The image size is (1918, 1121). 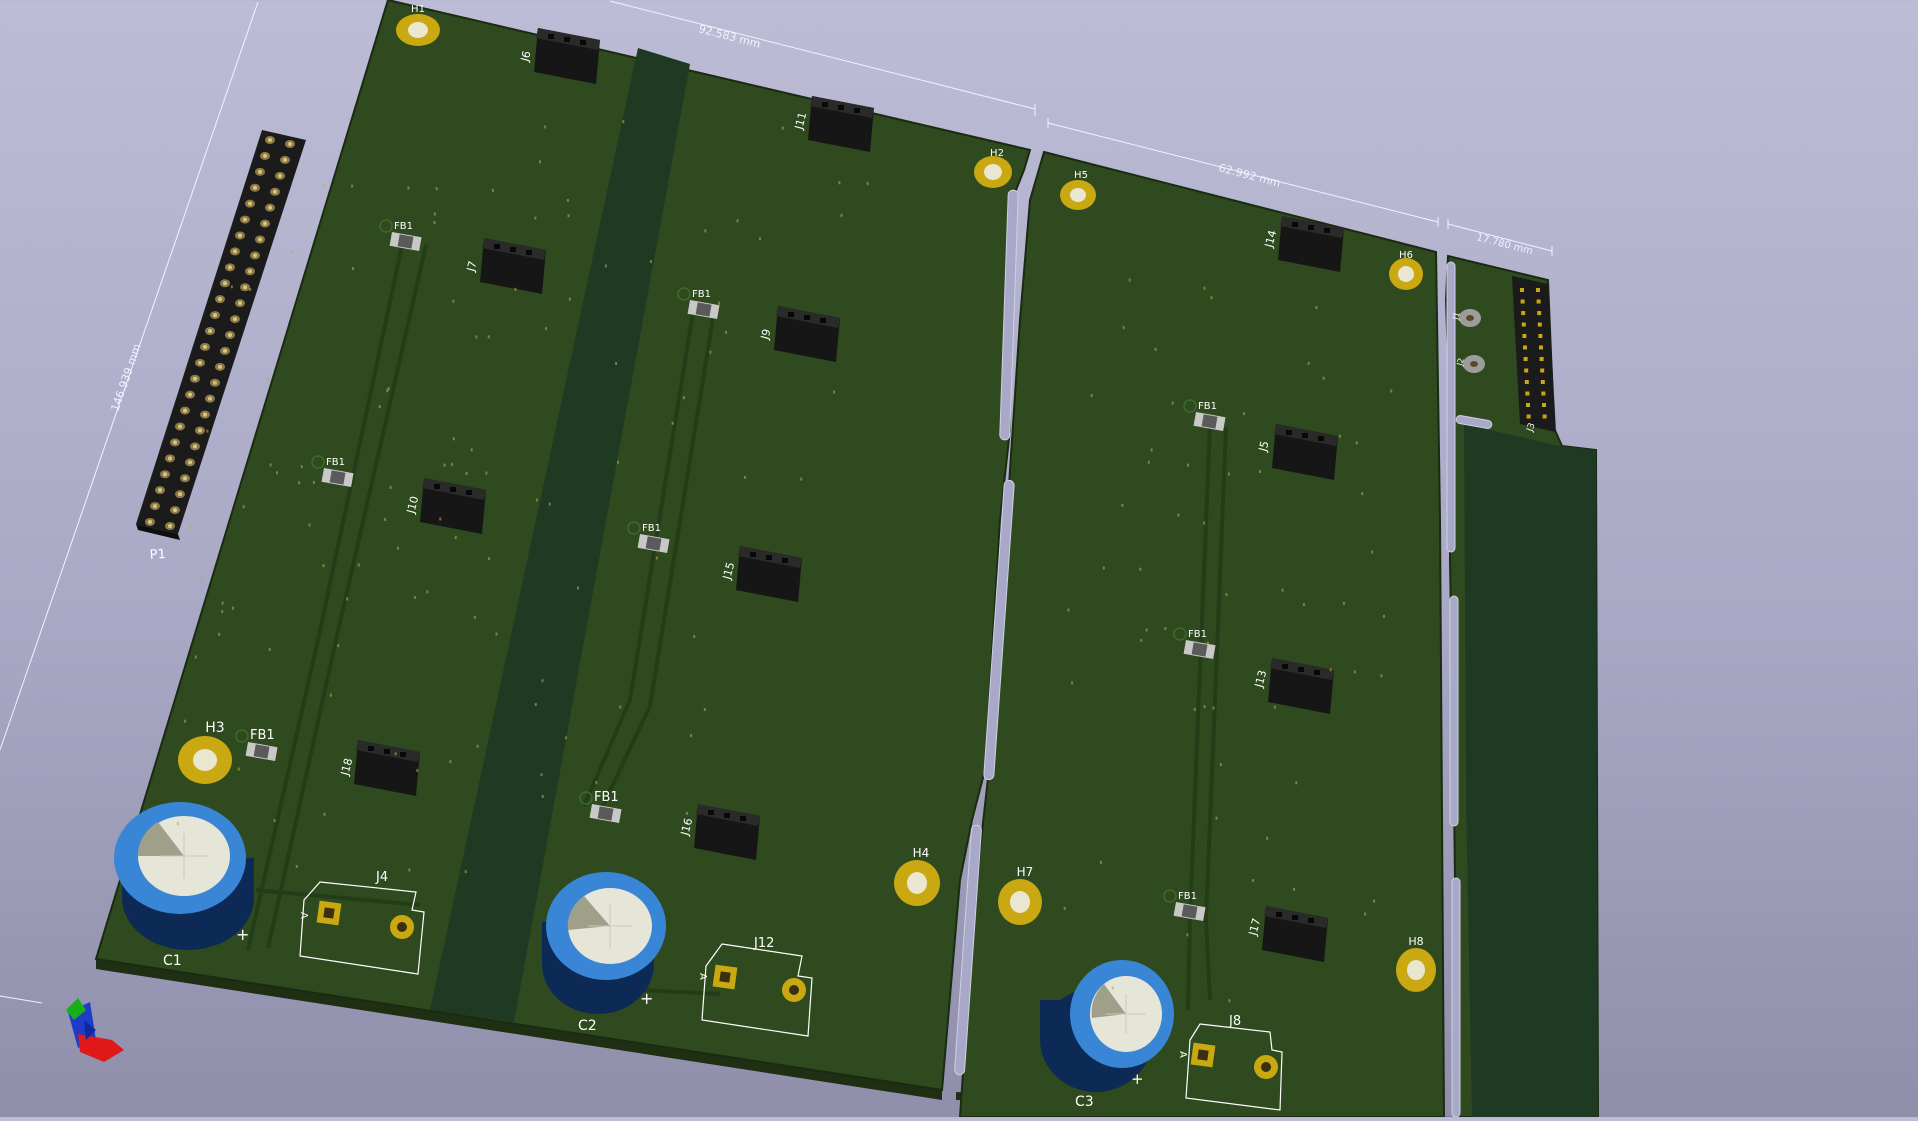 I want to click on svg-text: H3, so click(x=214, y=728).